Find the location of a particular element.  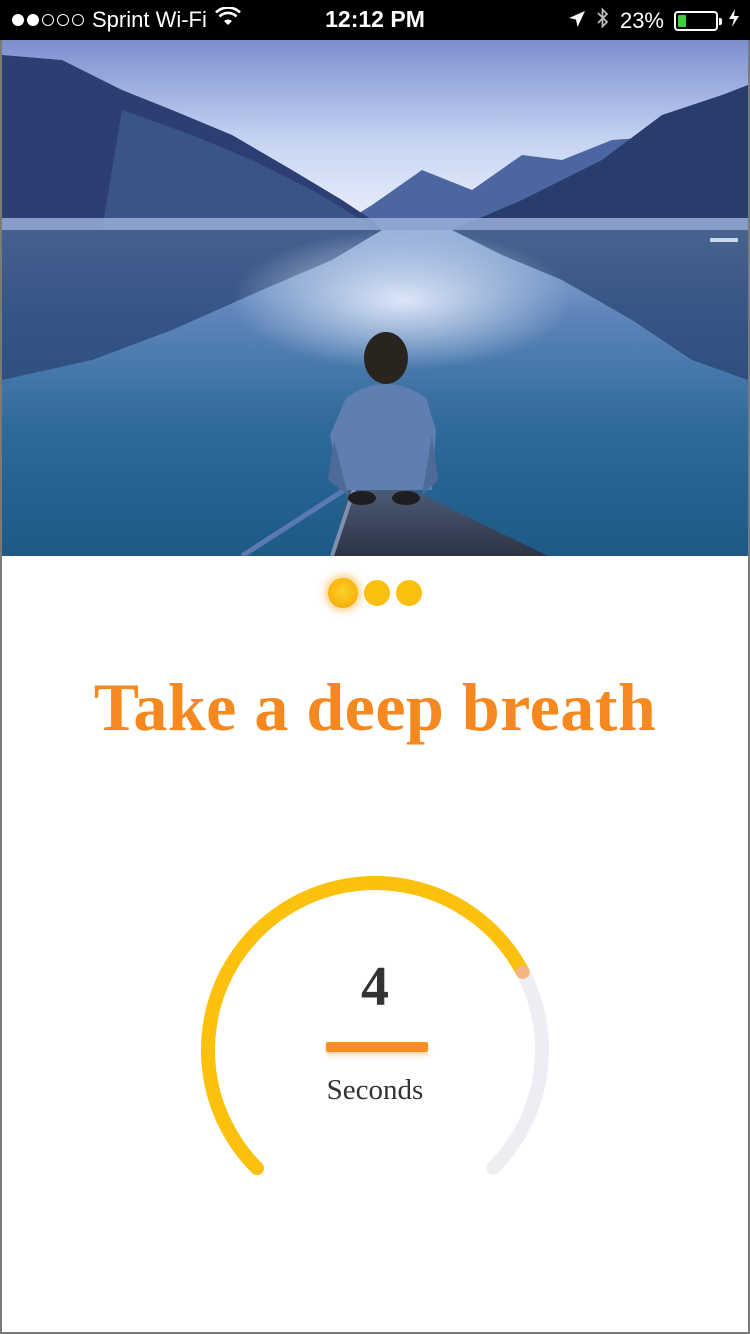

charging-bolt-icon is located at coordinates (734, 21).